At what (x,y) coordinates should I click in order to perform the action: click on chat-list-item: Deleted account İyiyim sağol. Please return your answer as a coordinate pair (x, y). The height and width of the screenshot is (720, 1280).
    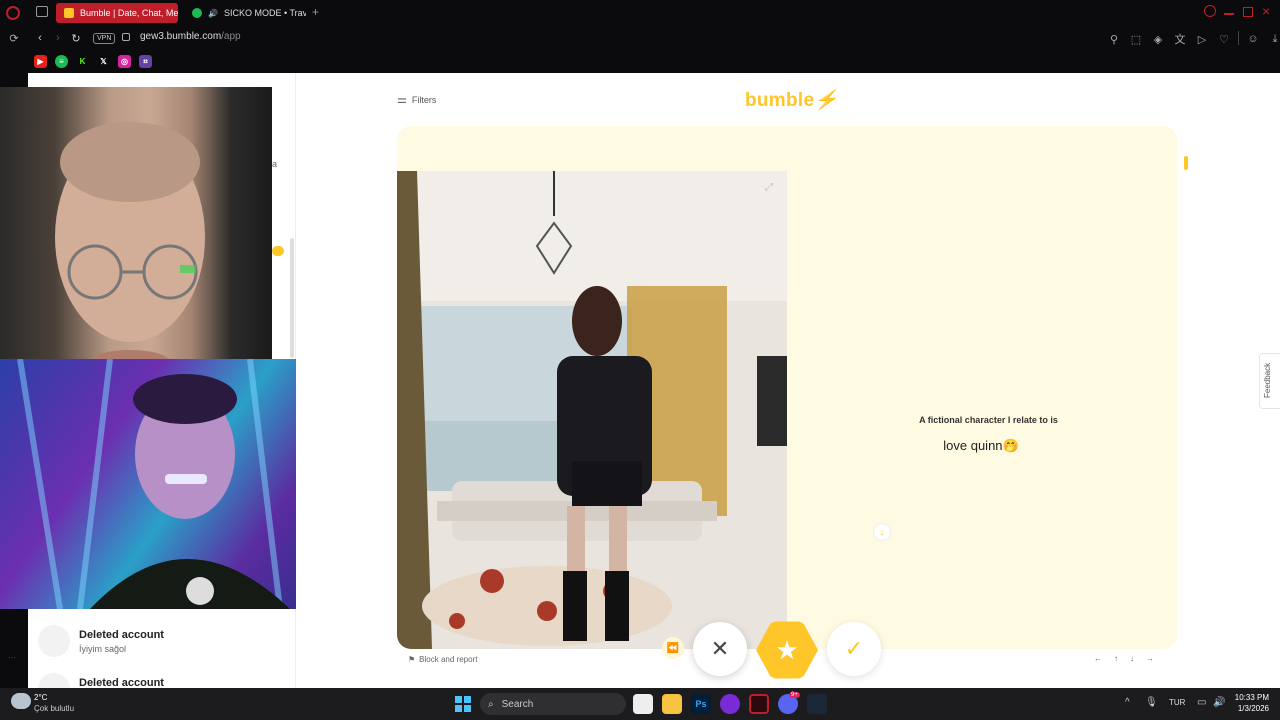
    Looking at the image, I should click on (163, 645).